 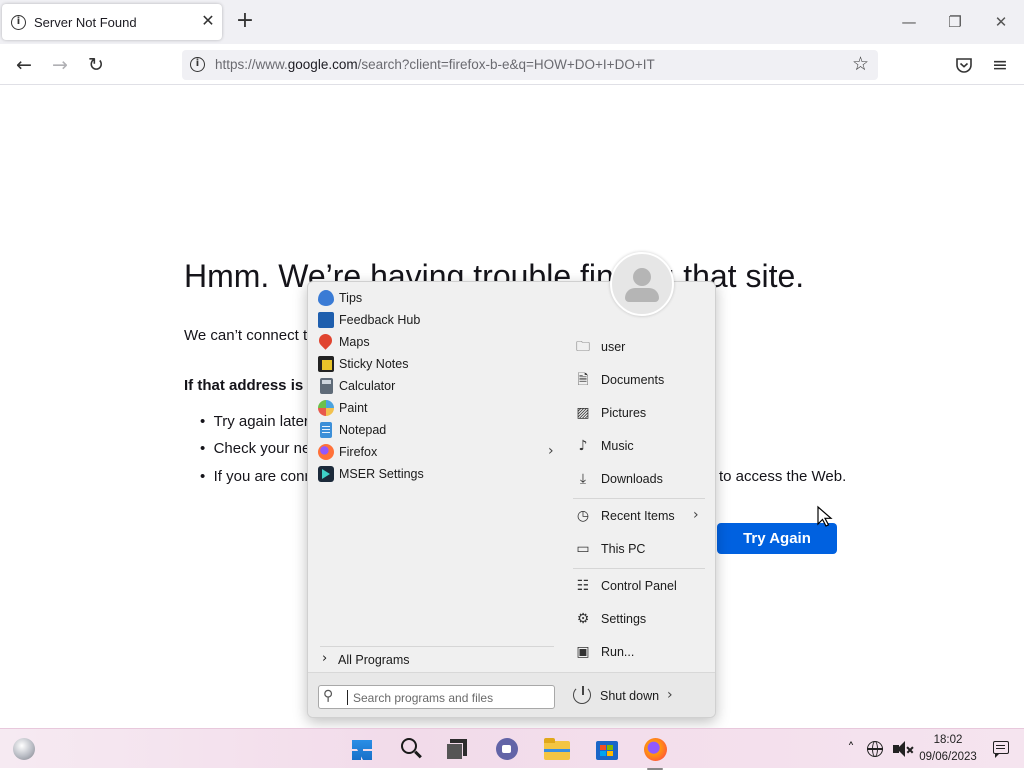 What do you see at coordinates (638, 381) in the screenshot?
I see `place-item-documents: 🗎 Documents` at bounding box center [638, 381].